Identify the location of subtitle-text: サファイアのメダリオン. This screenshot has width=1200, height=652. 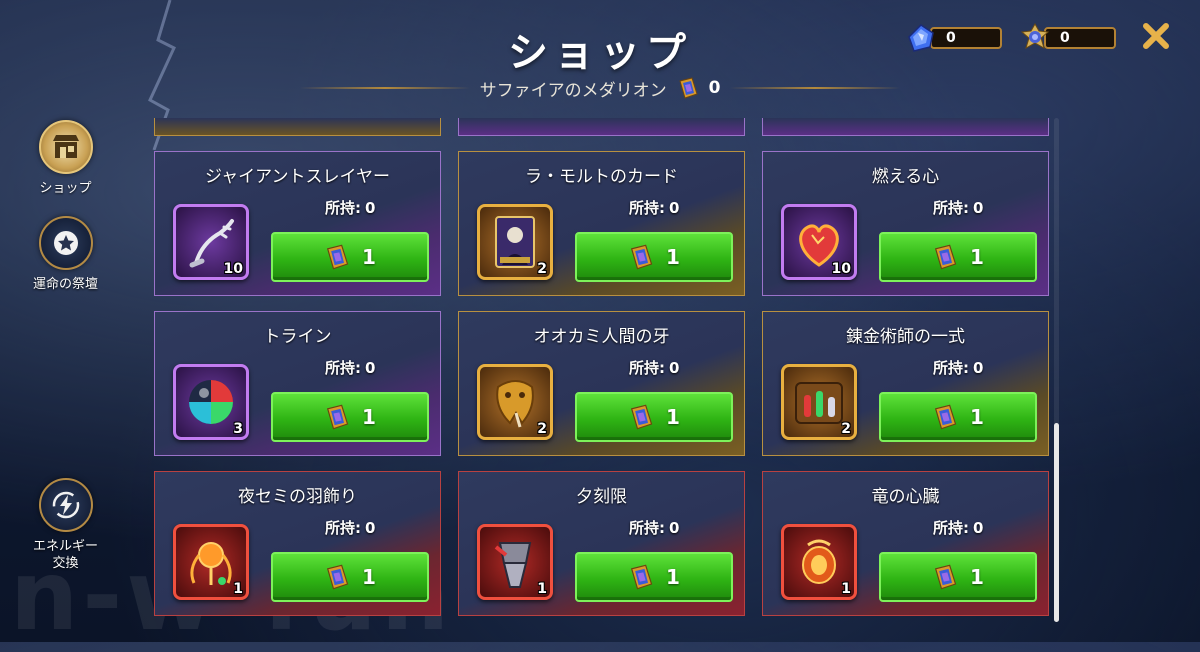
(573, 90).